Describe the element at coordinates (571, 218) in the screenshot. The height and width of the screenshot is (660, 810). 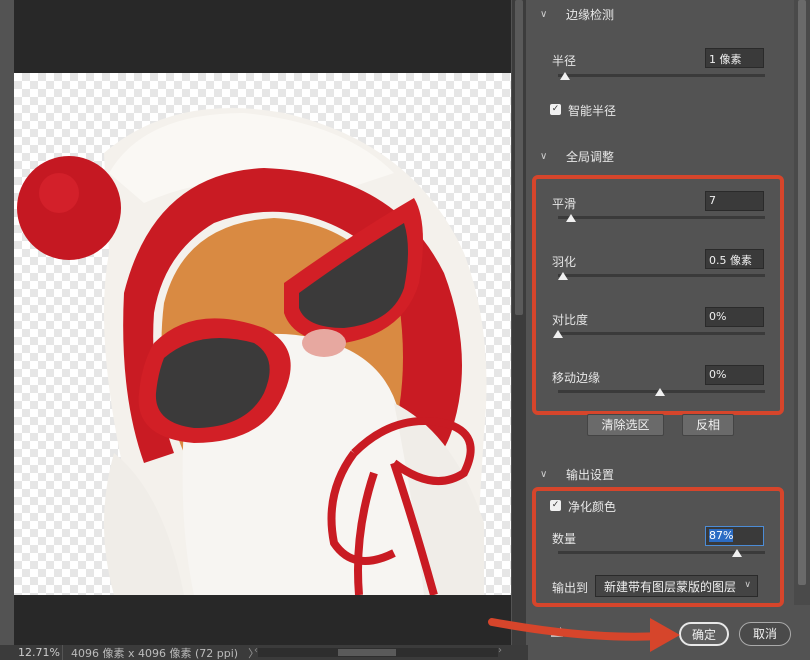
I see `smooth-slider-thumb` at that location.